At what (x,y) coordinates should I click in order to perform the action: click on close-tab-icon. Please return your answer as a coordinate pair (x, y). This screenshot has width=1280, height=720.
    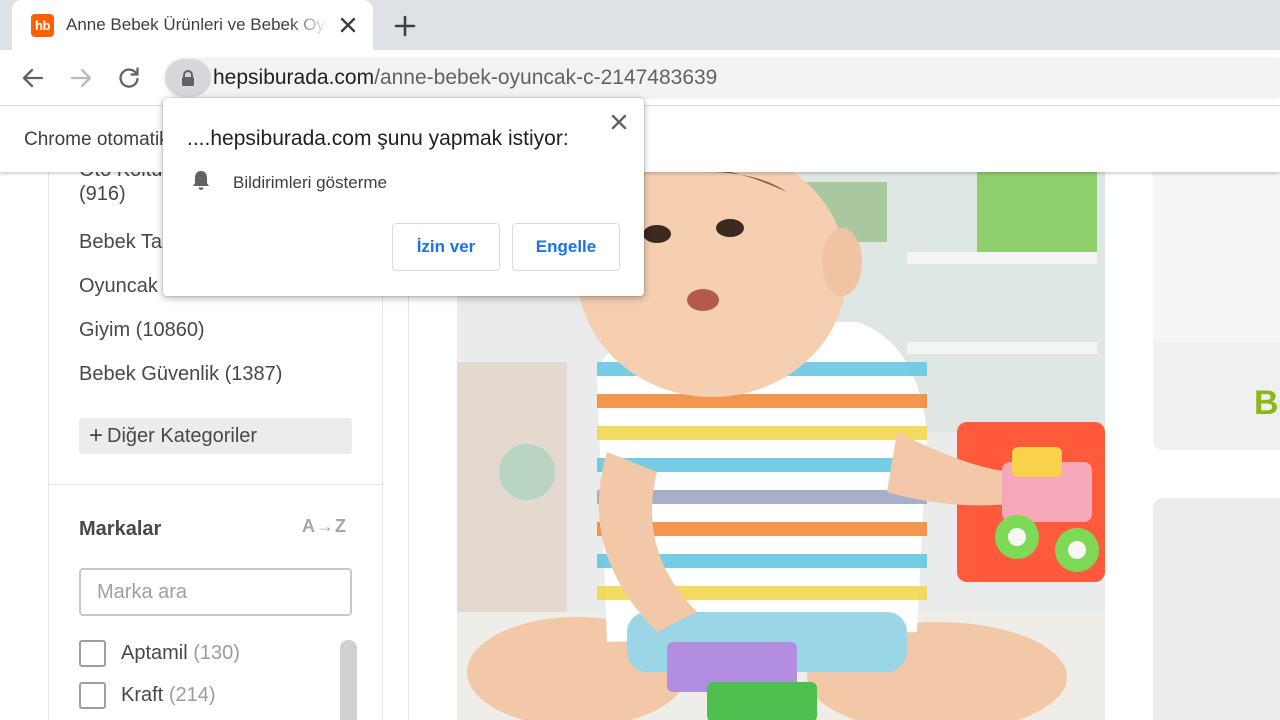
    Looking at the image, I should click on (348, 25).